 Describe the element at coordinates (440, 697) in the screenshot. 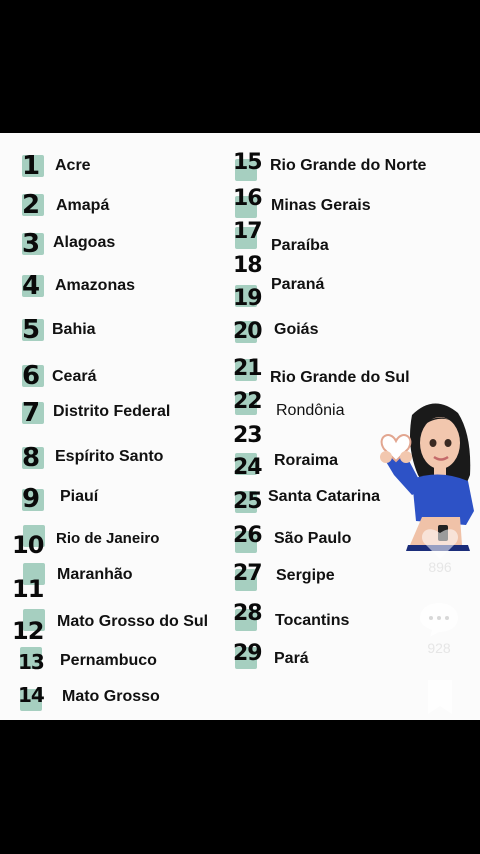

I see `bookmark-icon` at that location.